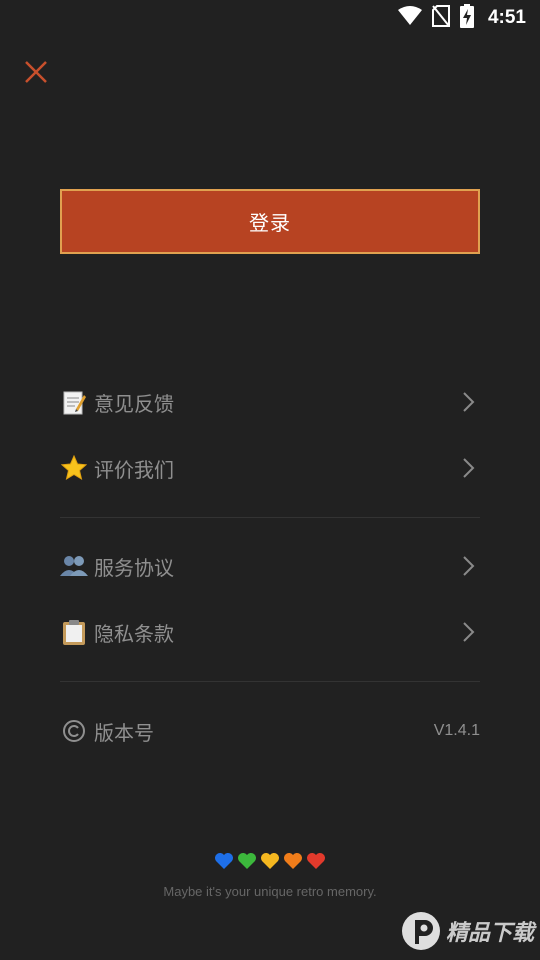  I want to click on menu-item-label: 隐私条款, so click(134, 633).